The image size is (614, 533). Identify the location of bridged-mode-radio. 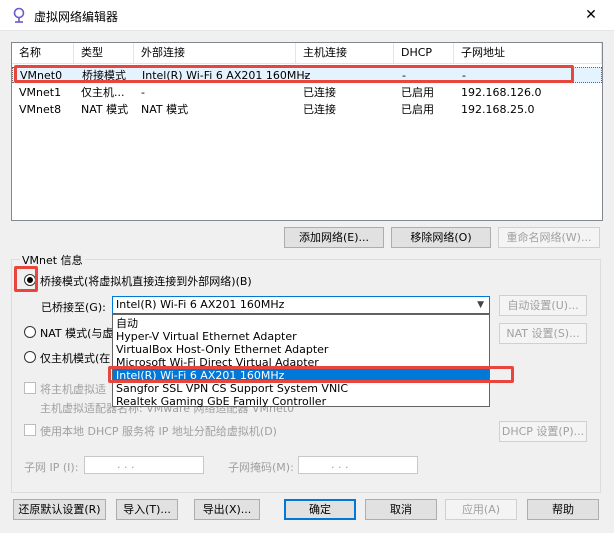
(30, 280).